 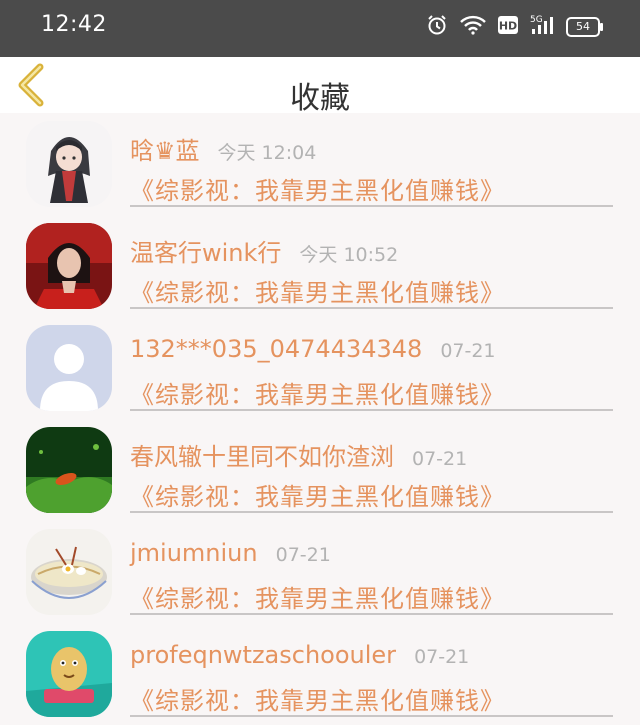 What do you see at coordinates (262, 454) in the screenshot?
I see `user-name: 春风辙十里同不如你渣浏` at bounding box center [262, 454].